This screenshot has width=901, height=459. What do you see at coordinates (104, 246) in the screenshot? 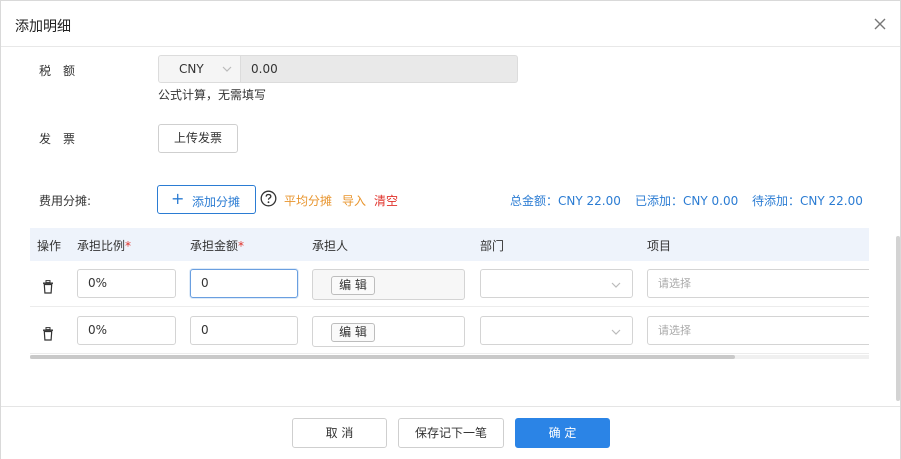
I see `column-ratio: 承担比例*` at bounding box center [104, 246].